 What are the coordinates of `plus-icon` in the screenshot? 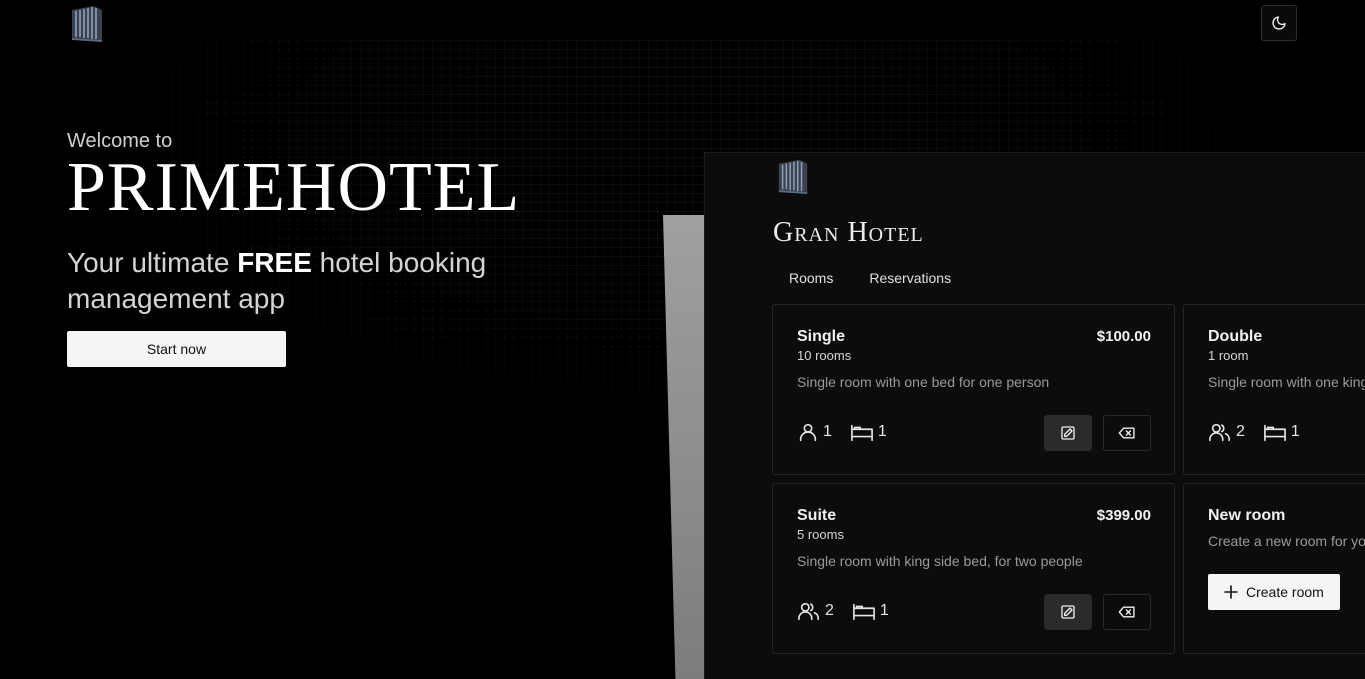 It's located at (1231, 592).